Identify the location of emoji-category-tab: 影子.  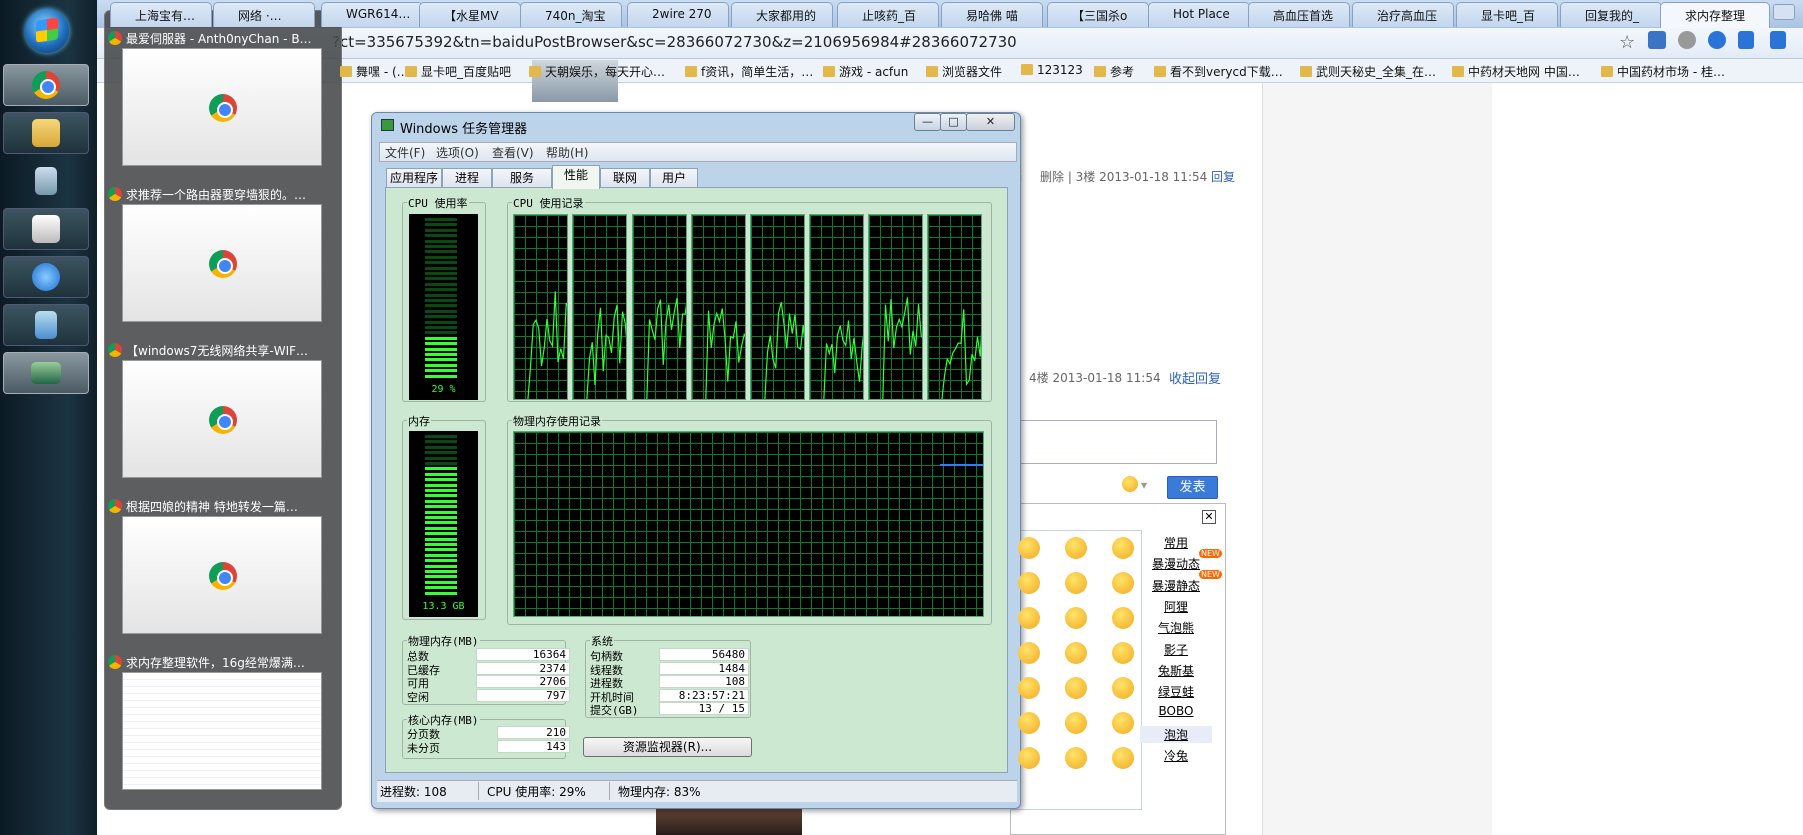
(1176, 649).